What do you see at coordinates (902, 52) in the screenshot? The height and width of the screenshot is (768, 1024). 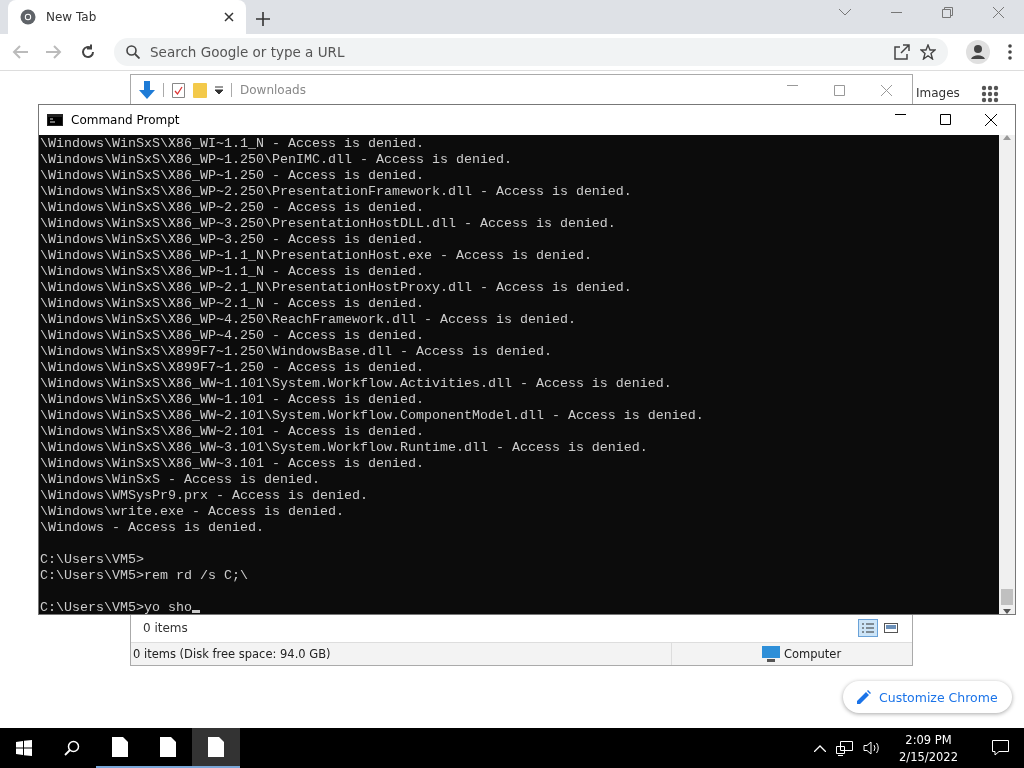 I see `share-icon` at bounding box center [902, 52].